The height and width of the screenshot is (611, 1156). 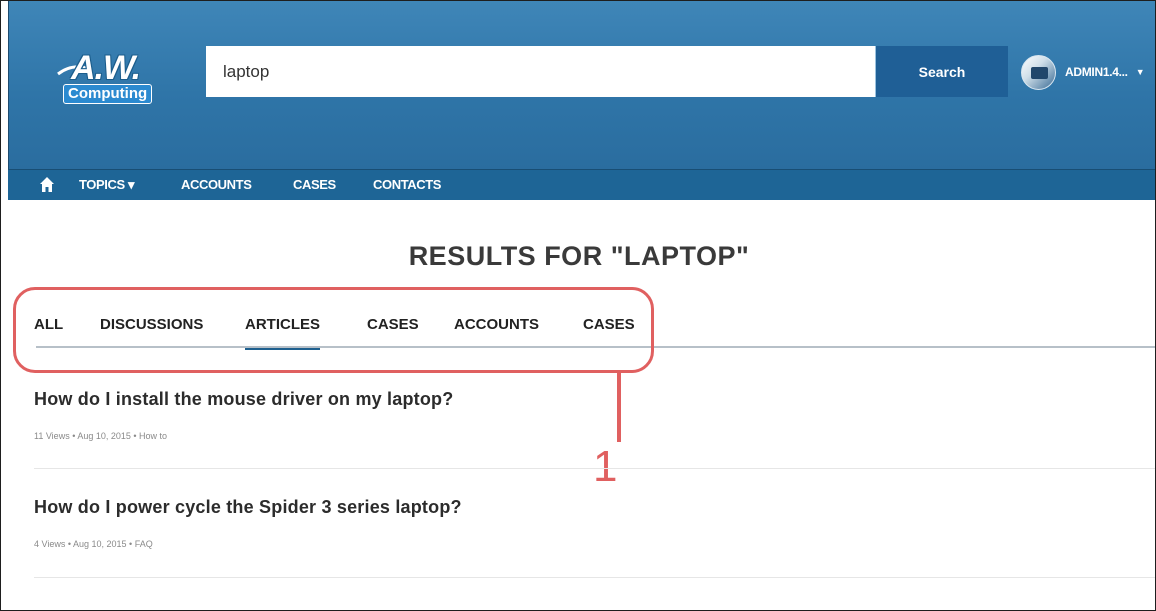 What do you see at coordinates (314, 185) in the screenshot?
I see `nav-item-cases: CASES` at bounding box center [314, 185].